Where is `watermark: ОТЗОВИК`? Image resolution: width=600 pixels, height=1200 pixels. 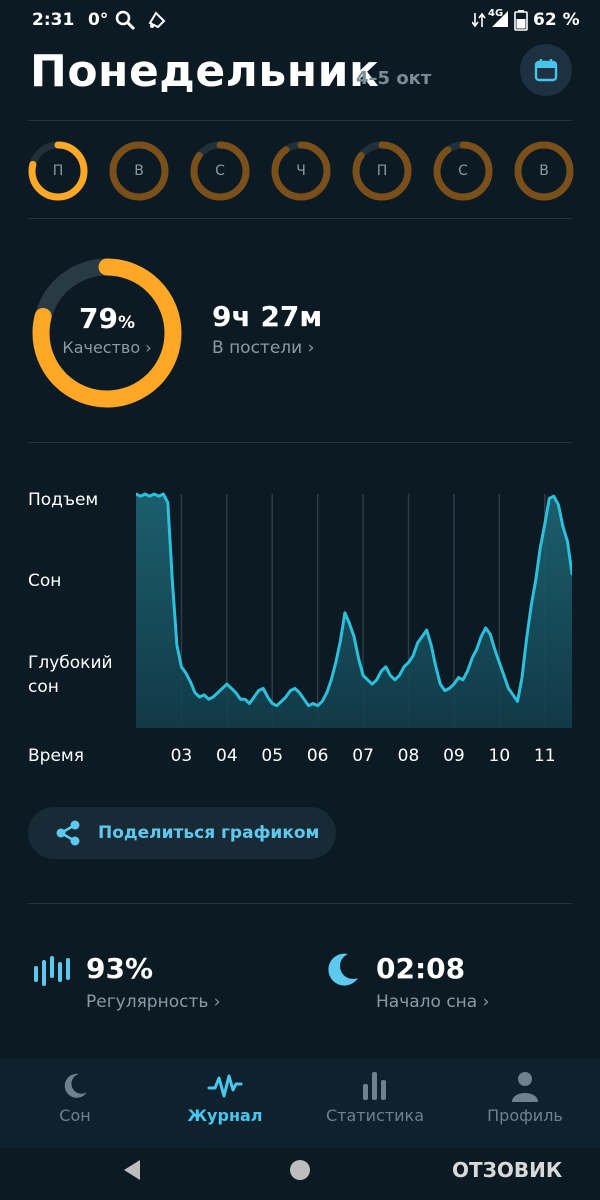
watermark: ОТЗОВИК is located at coordinates (507, 1170).